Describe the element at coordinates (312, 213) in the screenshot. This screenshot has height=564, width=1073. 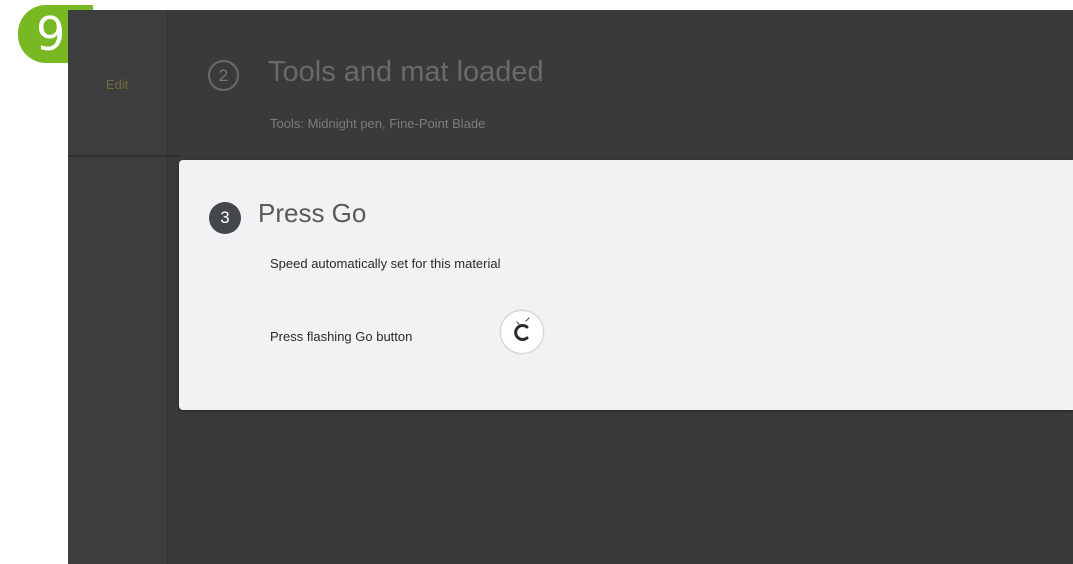
I see `step-3-title: Press Go` at that location.